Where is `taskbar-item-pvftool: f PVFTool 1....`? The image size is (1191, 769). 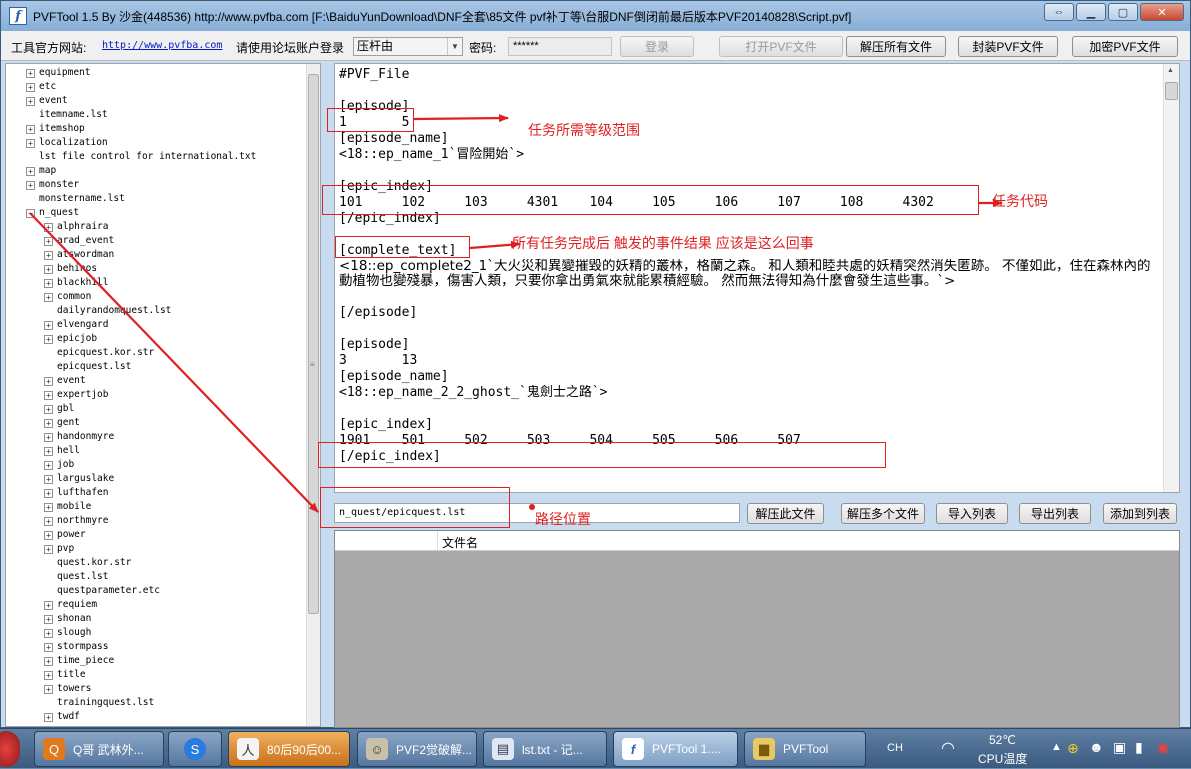 taskbar-item-pvftool: f PVFTool 1.... is located at coordinates (675, 749).